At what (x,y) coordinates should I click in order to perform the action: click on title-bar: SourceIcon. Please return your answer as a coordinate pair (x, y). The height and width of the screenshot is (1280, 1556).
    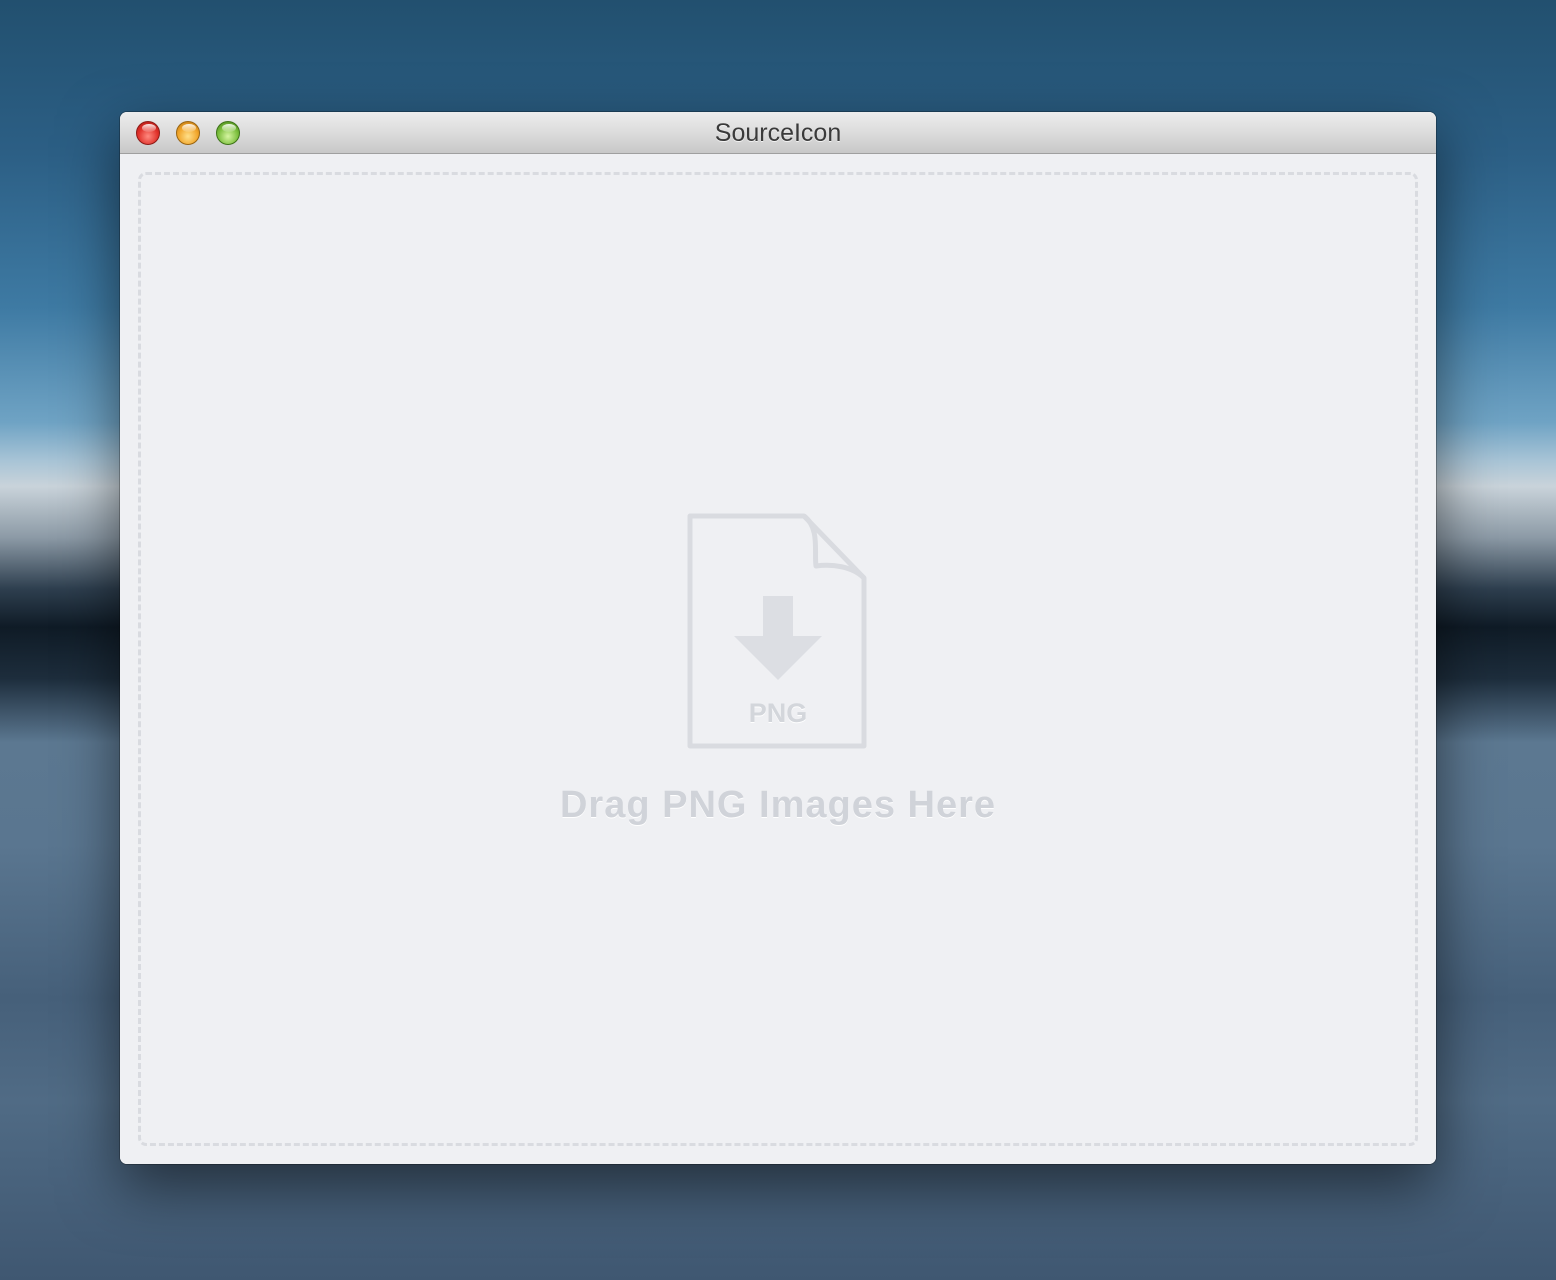
    Looking at the image, I should click on (778, 133).